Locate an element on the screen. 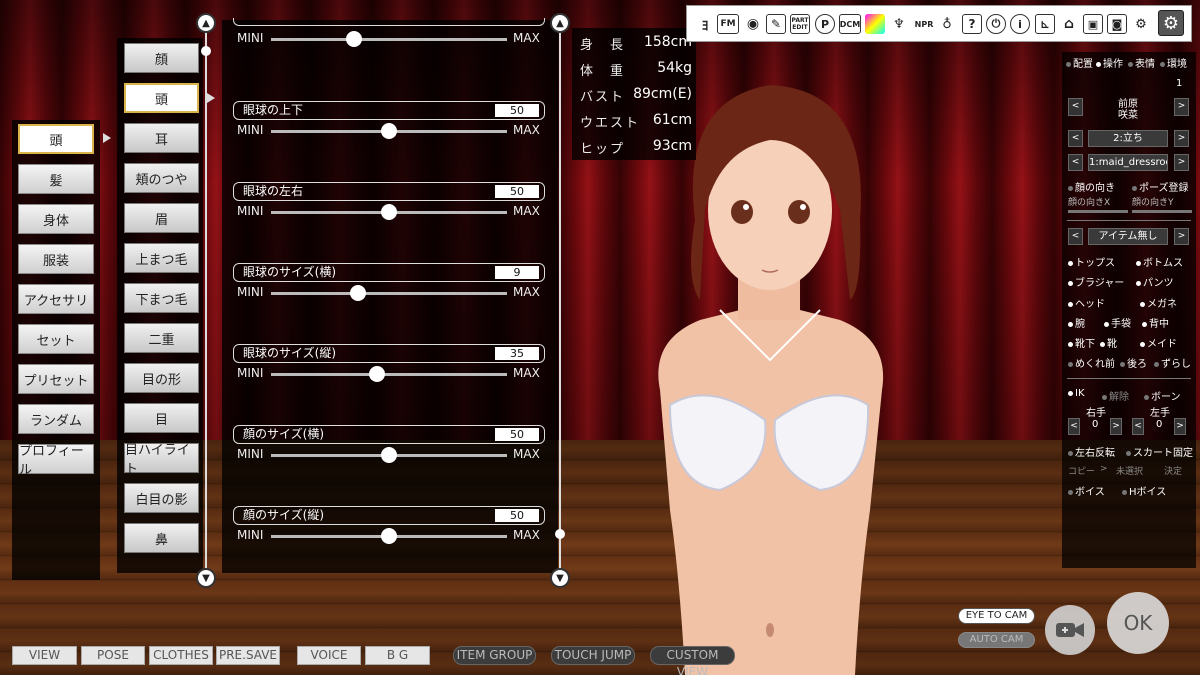 The height and width of the screenshot is (675, 1200). subcategory-button: 頬のつや is located at coordinates (161, 178).